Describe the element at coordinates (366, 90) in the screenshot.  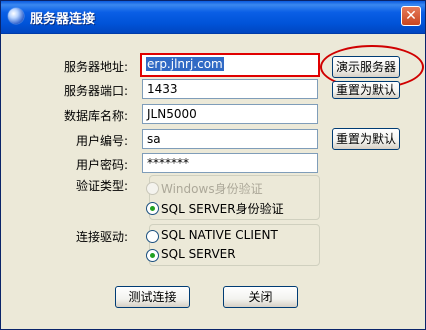
I see `reset-default-button-1: 重置为默认` at that location.